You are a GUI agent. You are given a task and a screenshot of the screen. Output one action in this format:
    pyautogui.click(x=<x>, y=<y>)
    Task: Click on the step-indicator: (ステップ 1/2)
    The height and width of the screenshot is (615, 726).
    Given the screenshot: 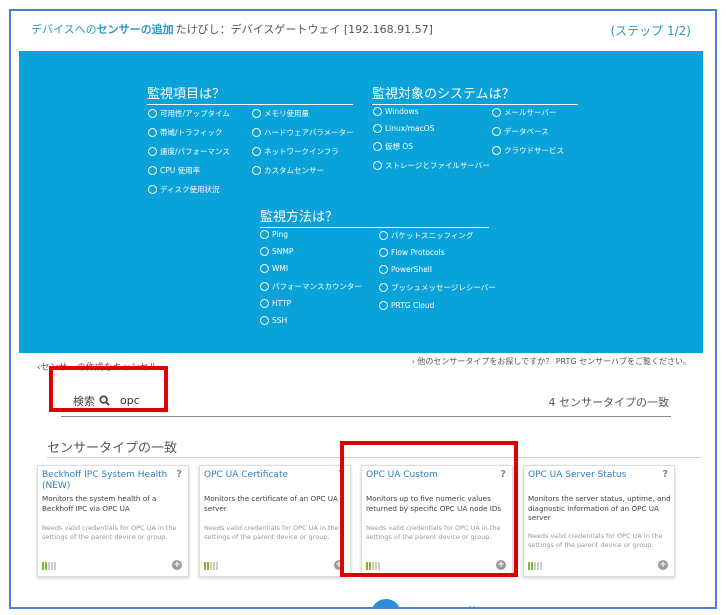 What is the action you would take?
    pyautogui.click(x=651, y=31)
    